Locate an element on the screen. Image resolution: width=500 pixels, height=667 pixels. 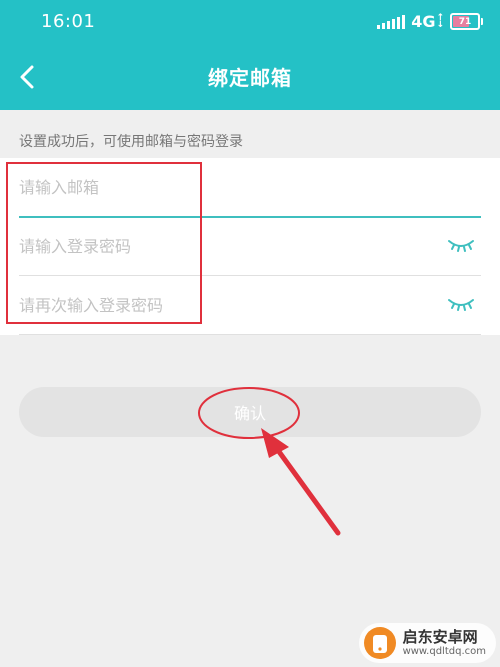
confirm-button: 确认 is located at coordinates (250, 412).